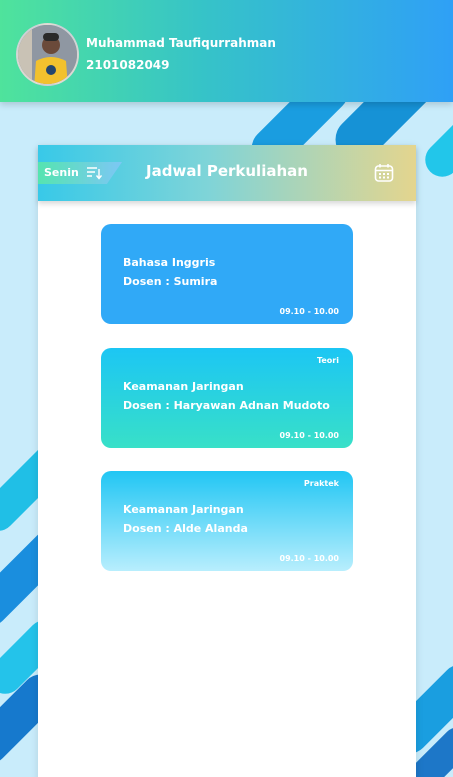  What do you see at coordinates (181, 43) in the screenshot?
I see `user-name: Muhammad Taufiqurrahman` at bounding box center [181, 43].